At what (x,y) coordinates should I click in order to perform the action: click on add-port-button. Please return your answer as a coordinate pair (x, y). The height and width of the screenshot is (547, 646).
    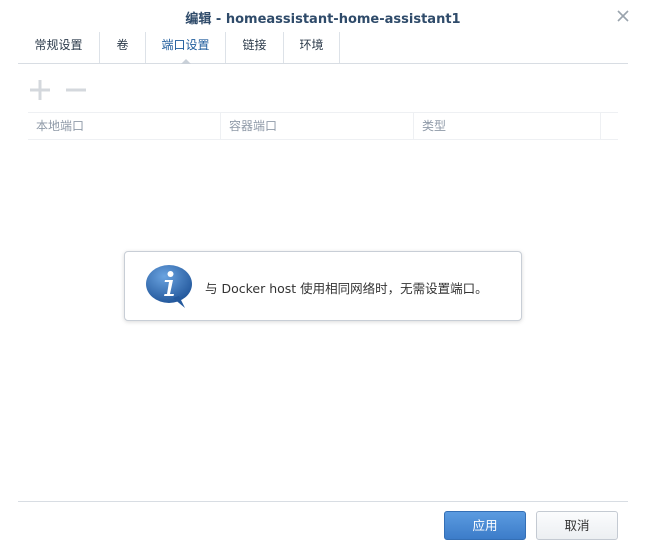
    Looking at the image, I should click on (40, 90).